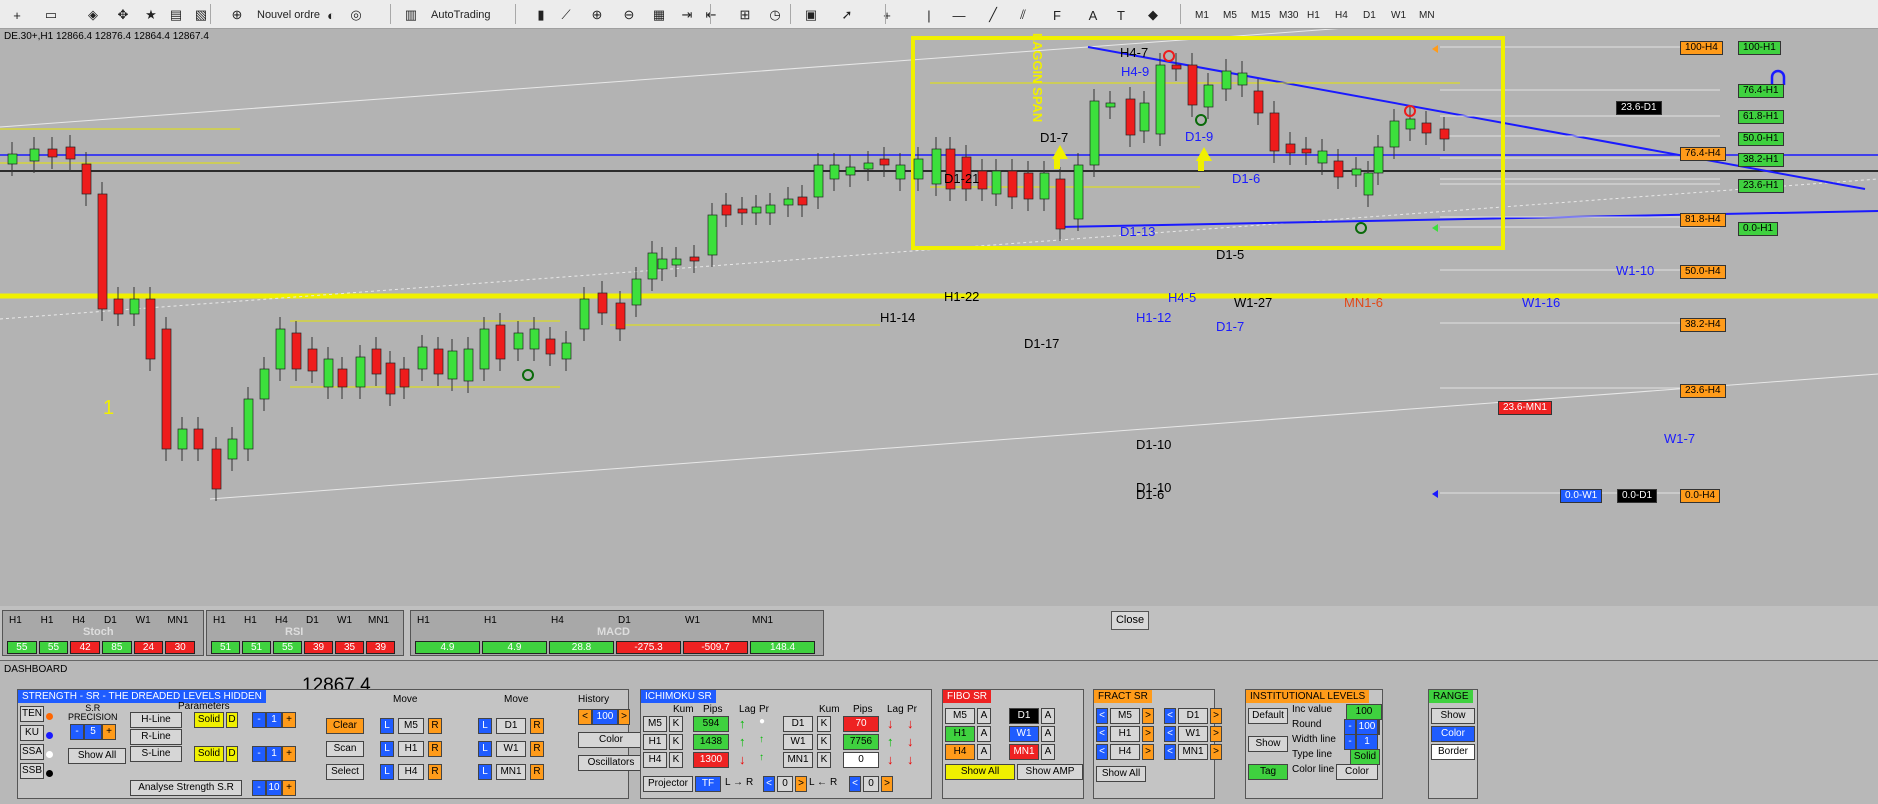  I want to click on ichimoku-tf-button: H1, so click(655, 742).